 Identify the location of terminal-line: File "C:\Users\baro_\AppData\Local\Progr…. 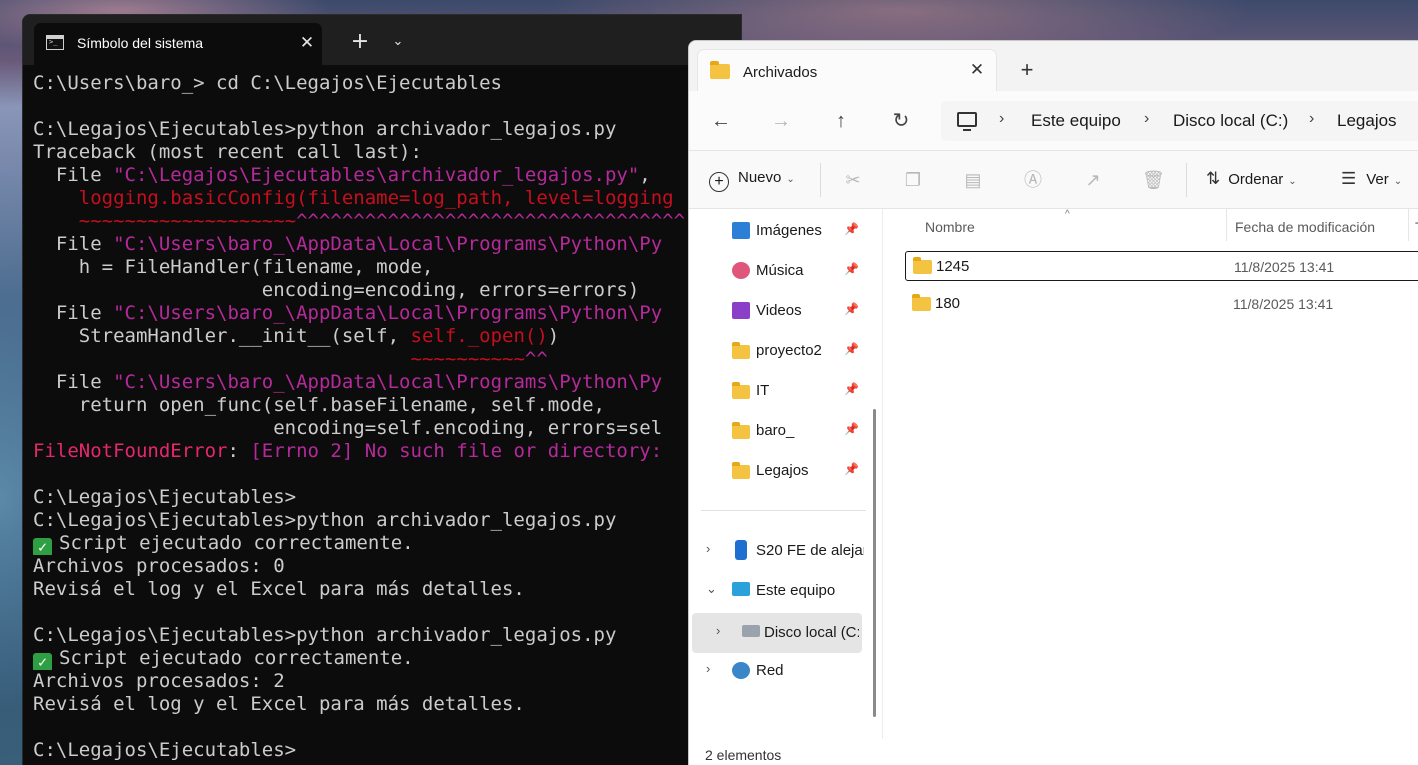
(383, 244).